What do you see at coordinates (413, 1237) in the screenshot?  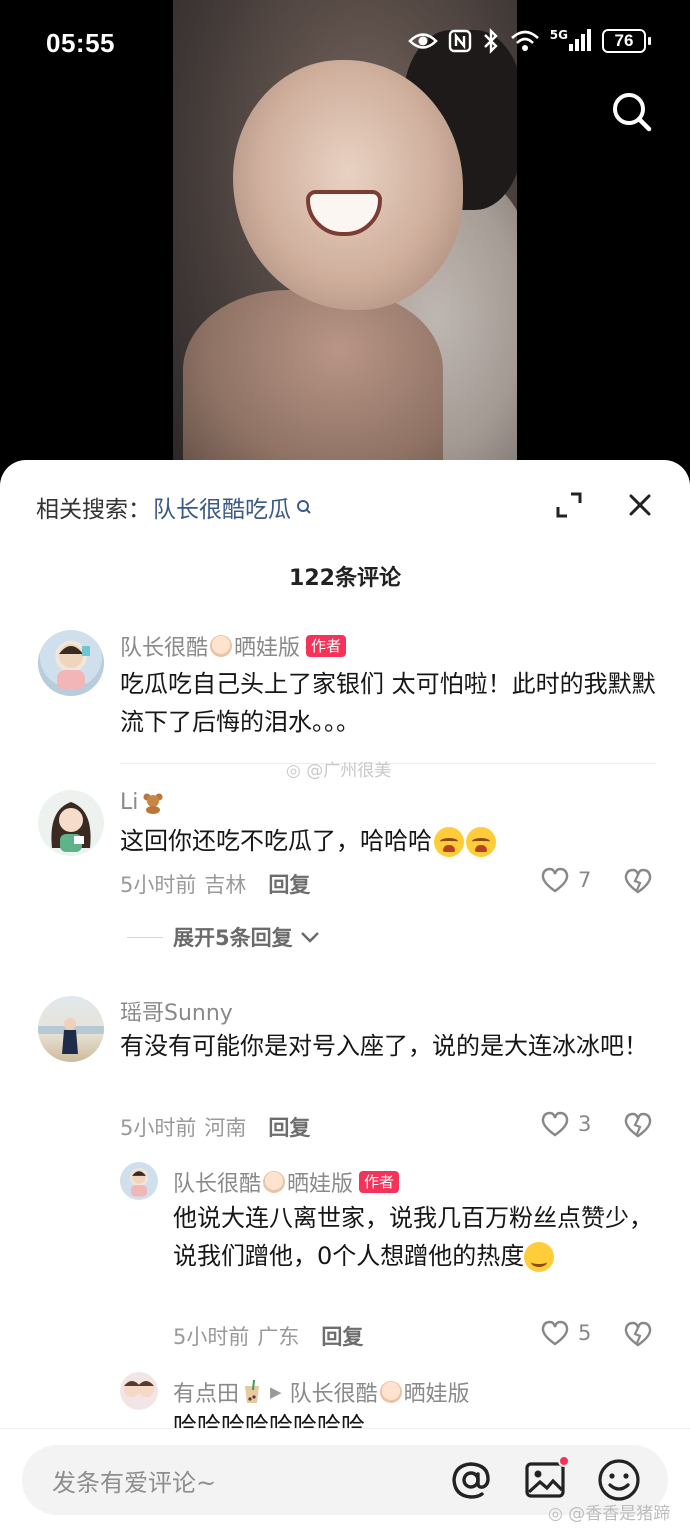 I see `reply-text-content: 他说大连八离世家，说我几百万粉丝点赞少，说我们蹭他，0个人想蹭他的热度` at bounding box center [413, 1237].